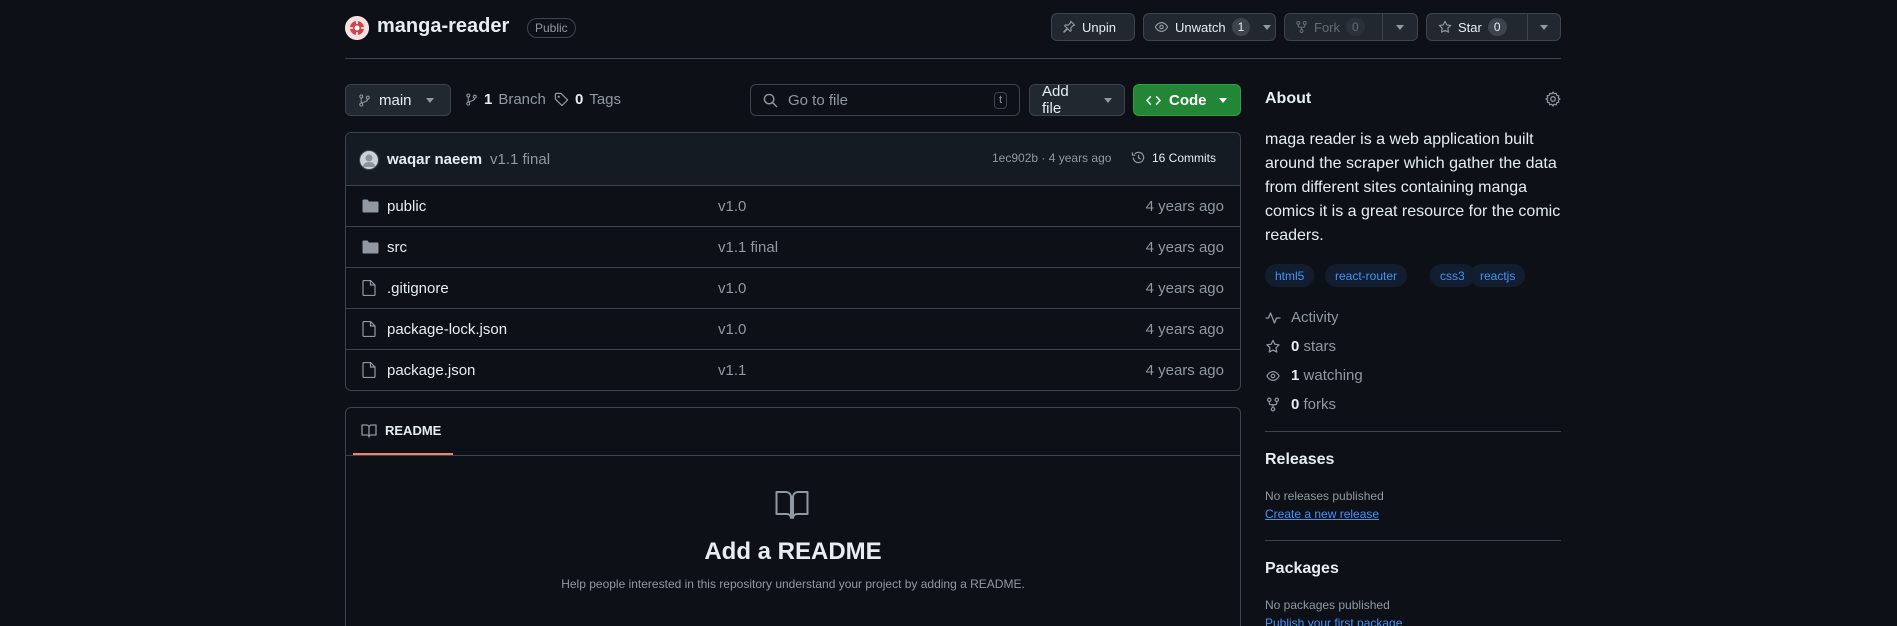 The height and width of the screenshot is (626, 1897). Describe the element at coordinates (885, 100) in the screenshot. I see `go-to-file-search: Go to file t` at that location.